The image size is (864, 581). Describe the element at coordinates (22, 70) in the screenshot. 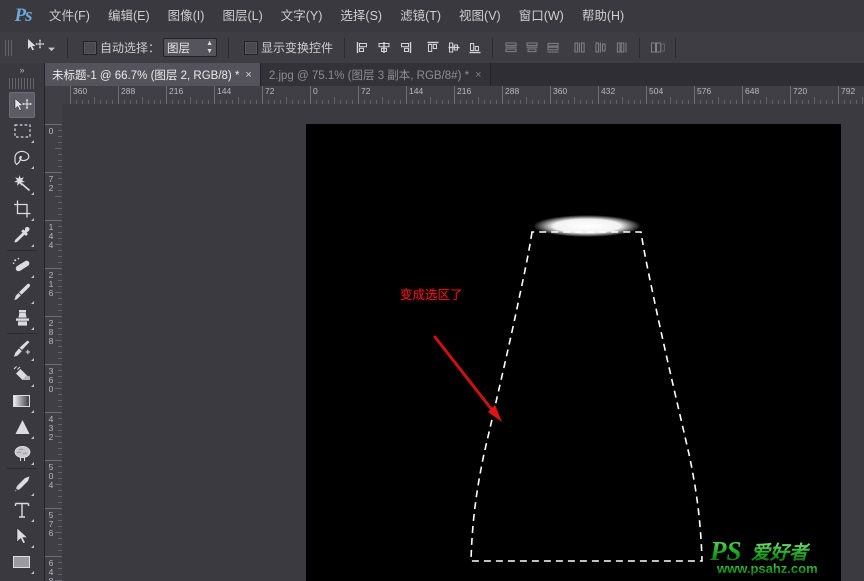

I see `toolbox-collapse-icon: »` at that location.